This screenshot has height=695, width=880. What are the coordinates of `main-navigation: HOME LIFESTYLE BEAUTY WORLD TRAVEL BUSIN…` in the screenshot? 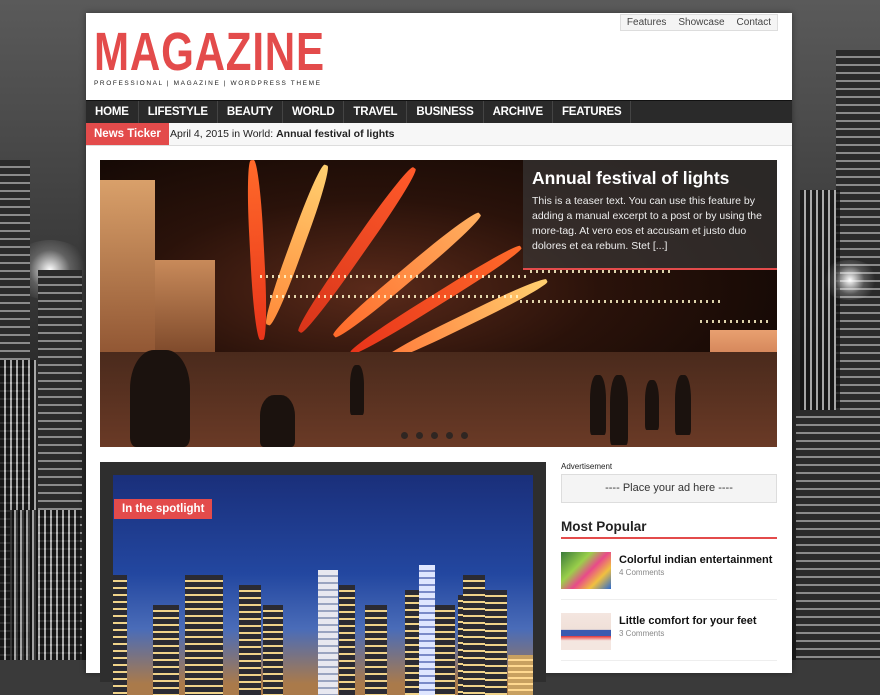 It's located at (439, 111).